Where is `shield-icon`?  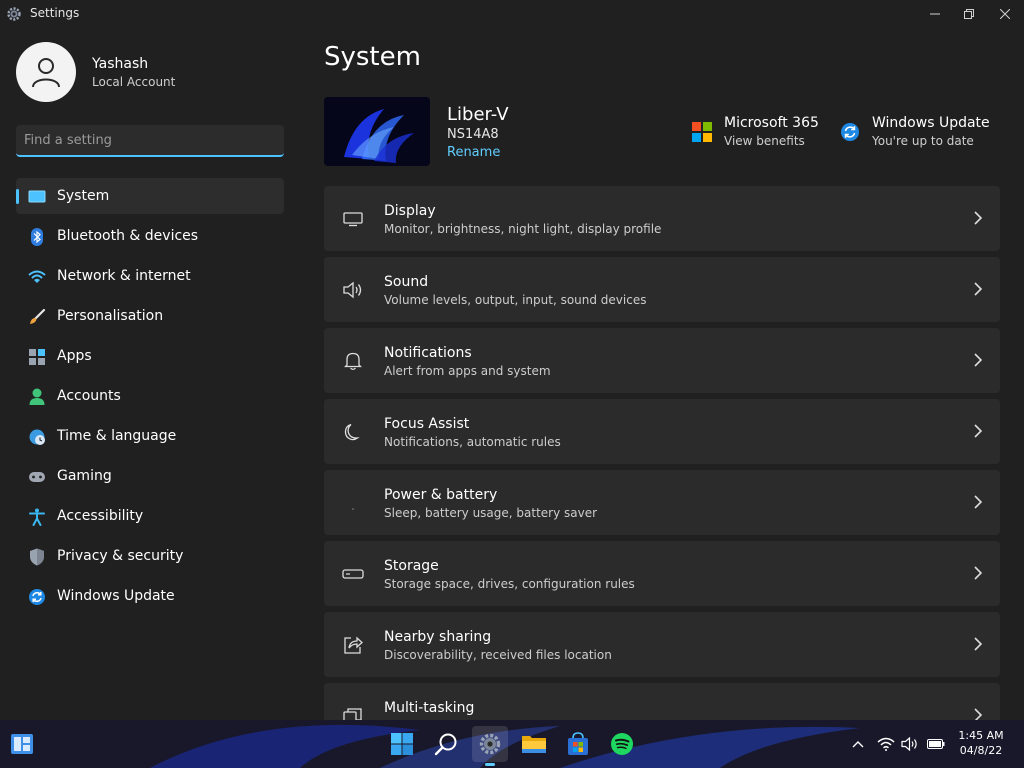 shield-icon is located at coordinates (37, 557).